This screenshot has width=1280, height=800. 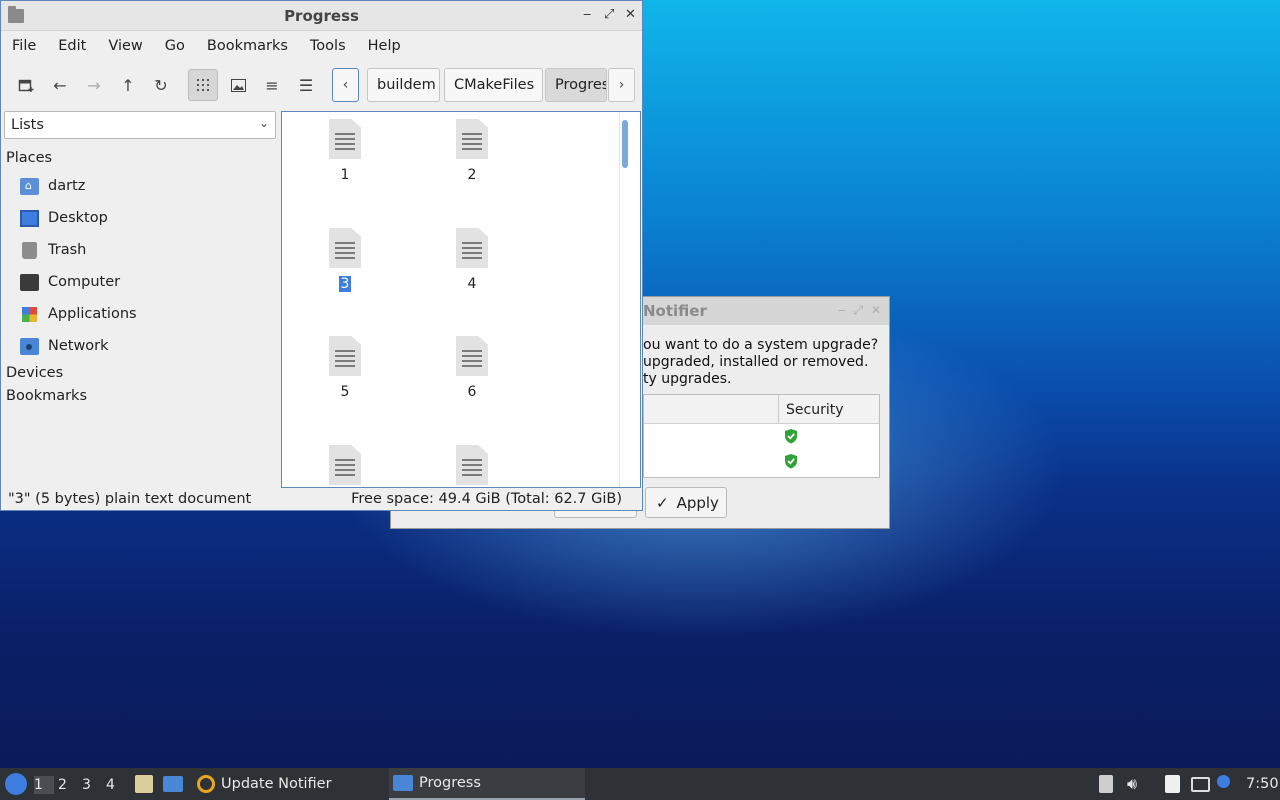 I want to click on file-item: 4, so click(x=472, y=260).